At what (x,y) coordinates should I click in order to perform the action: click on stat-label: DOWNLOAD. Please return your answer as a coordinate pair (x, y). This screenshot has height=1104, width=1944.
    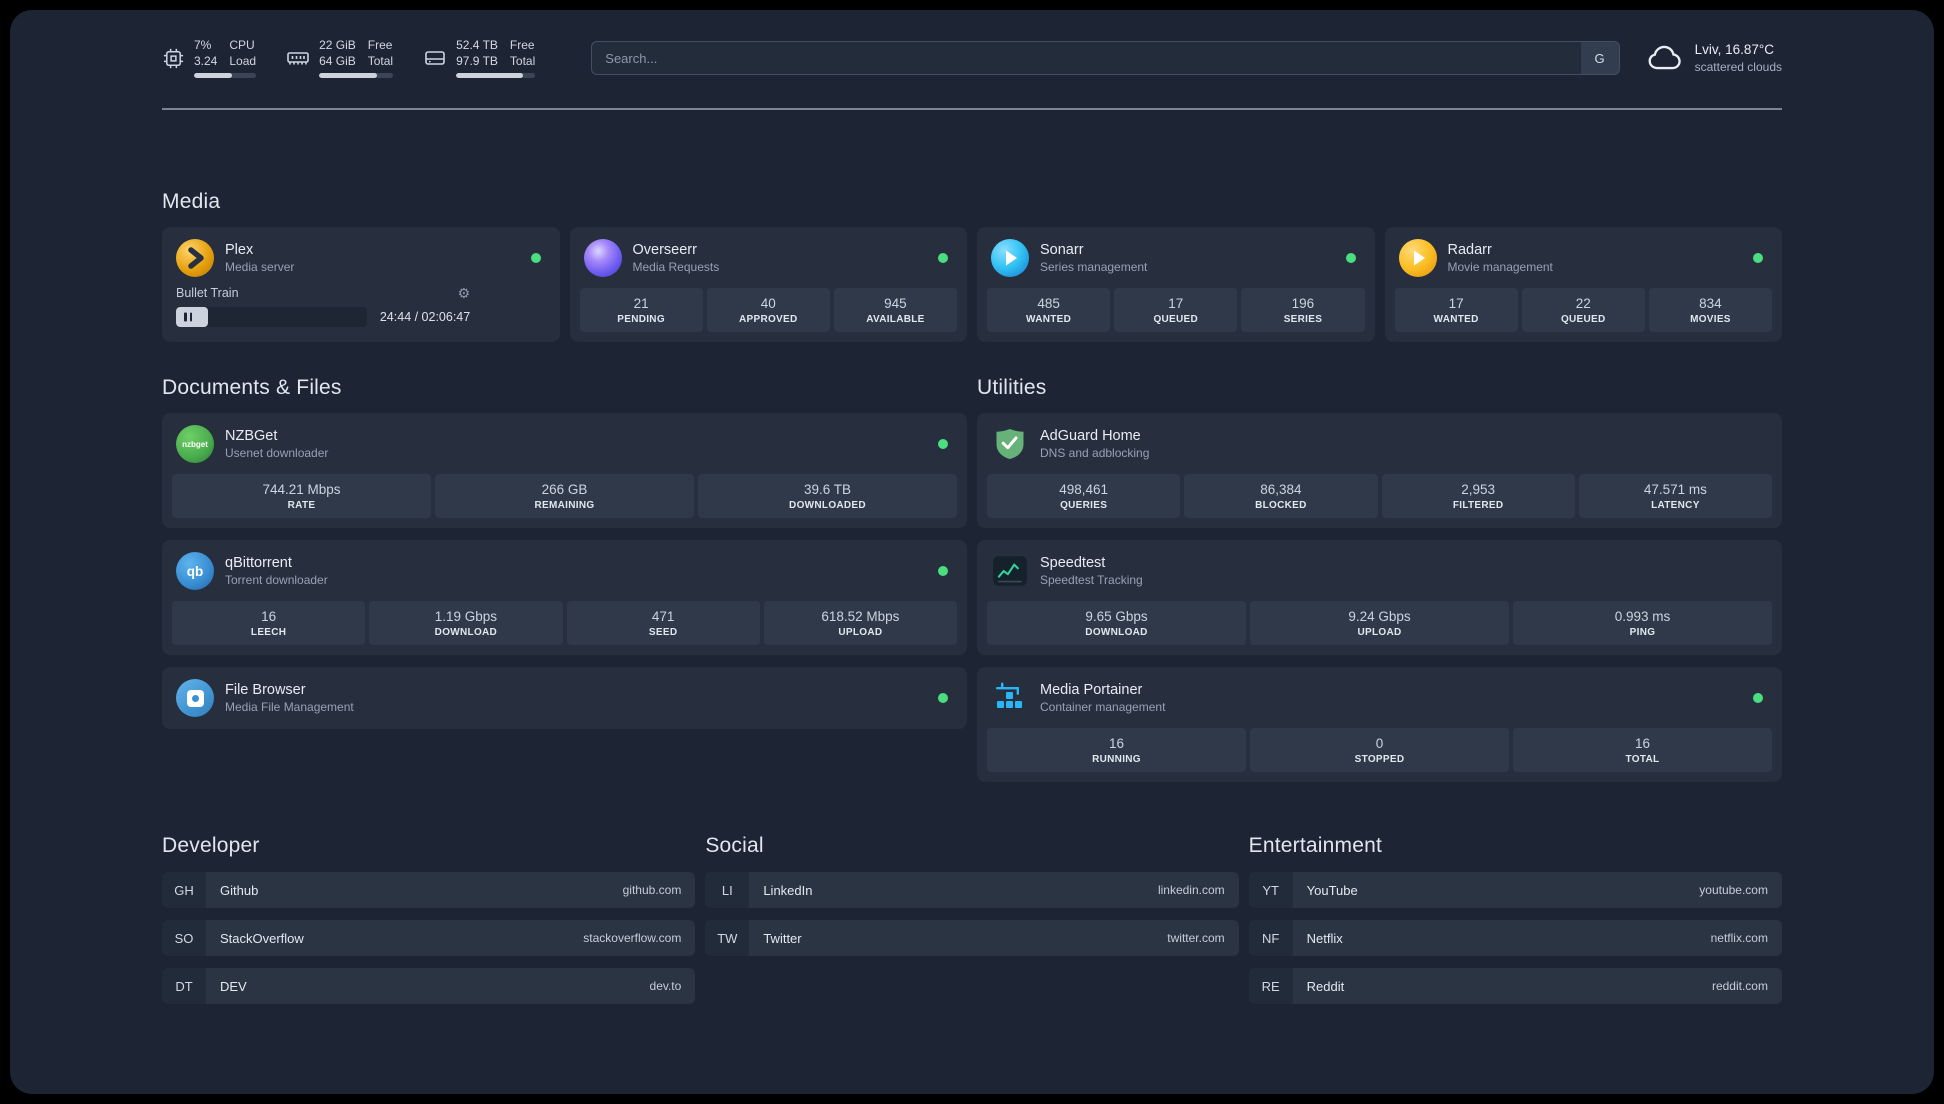
    Looking at the image, I should click on (1116, 633).